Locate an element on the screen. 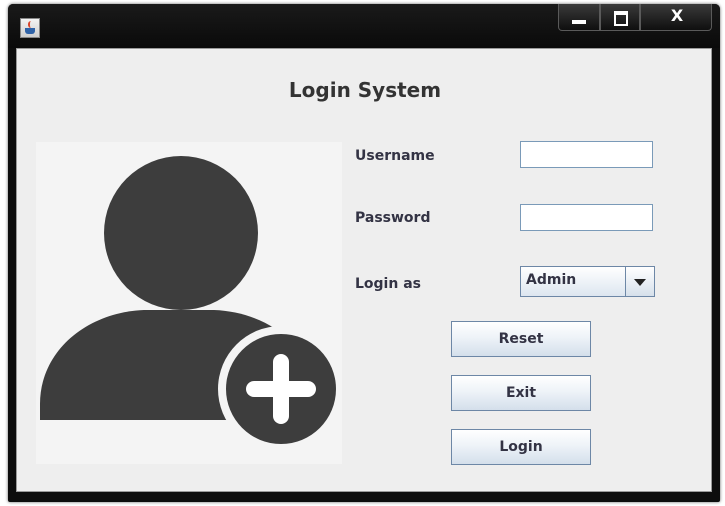 The image size is (725, 506). login-as-selected-value: Admin is located at coordinates (551, 280).